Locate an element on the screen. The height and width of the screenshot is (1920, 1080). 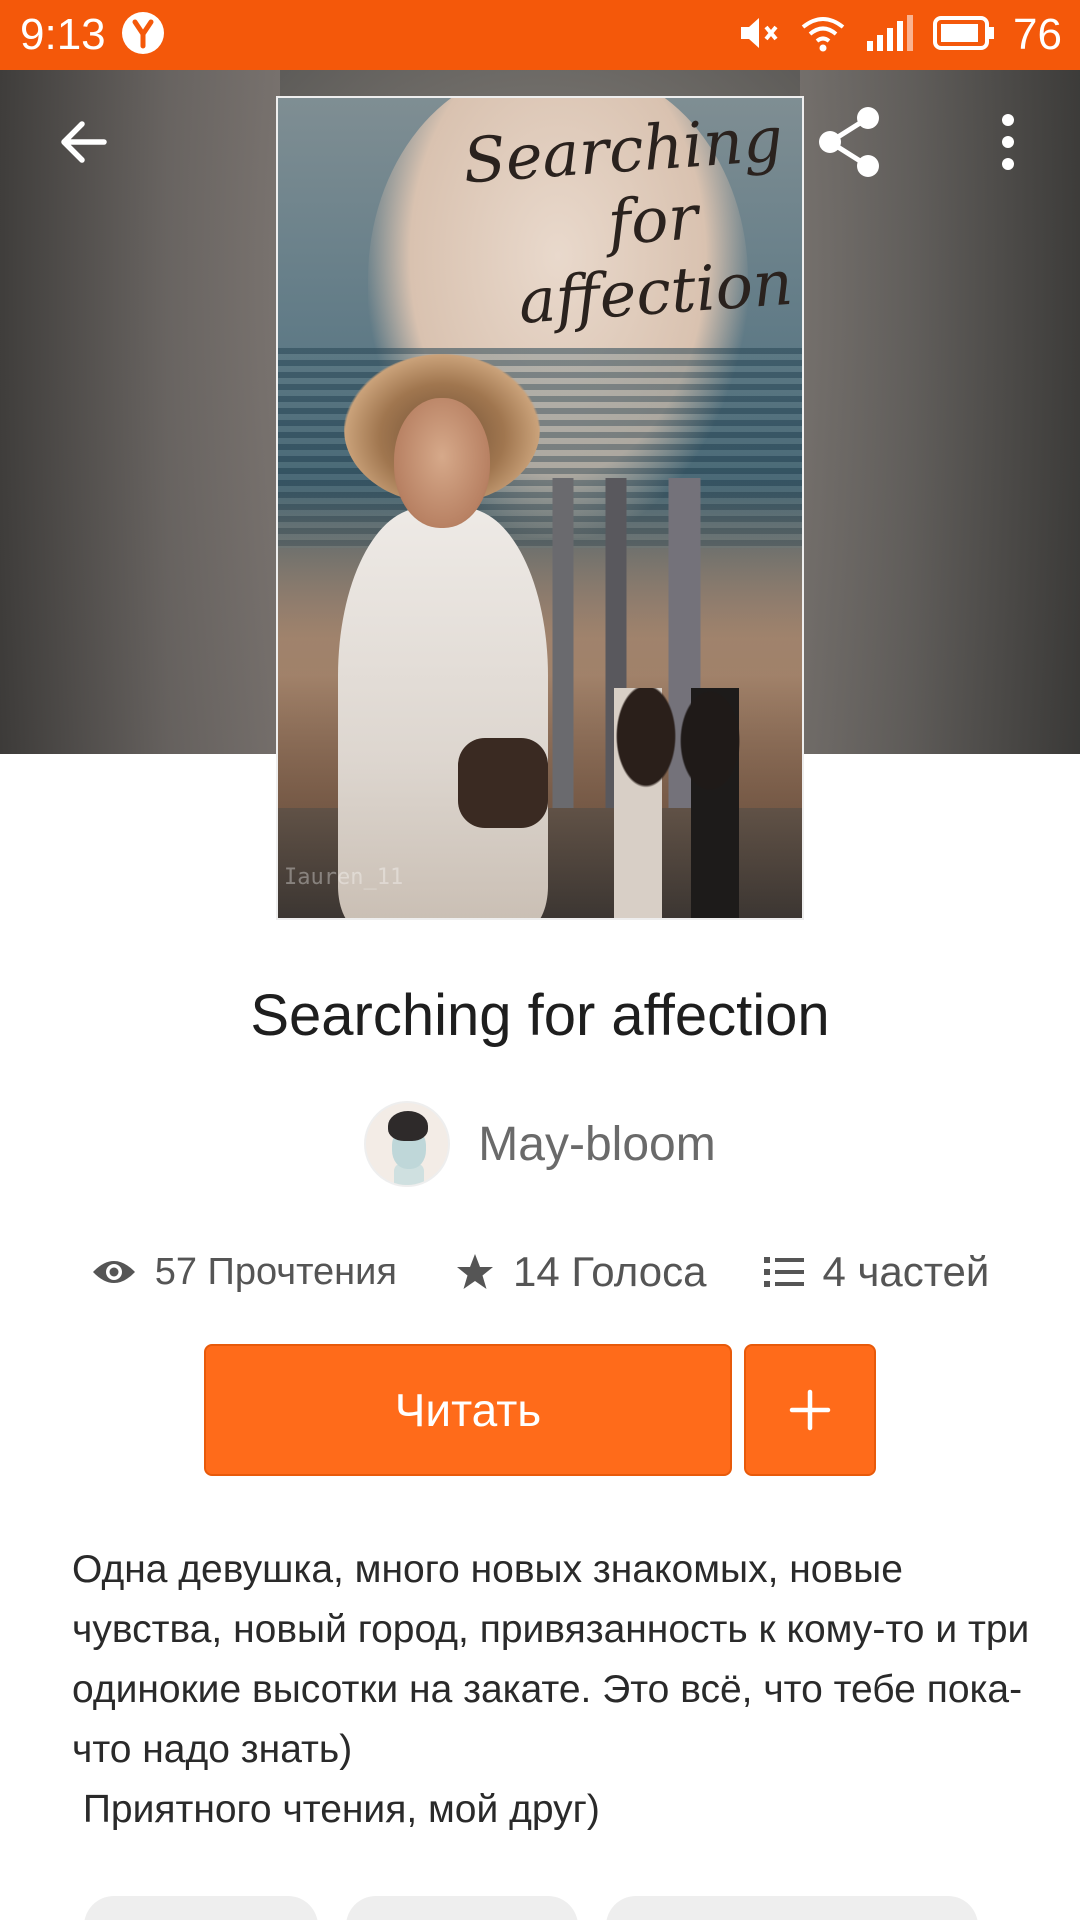
reads-count: 57 Прочтения is located at coordinates (275, 1271).